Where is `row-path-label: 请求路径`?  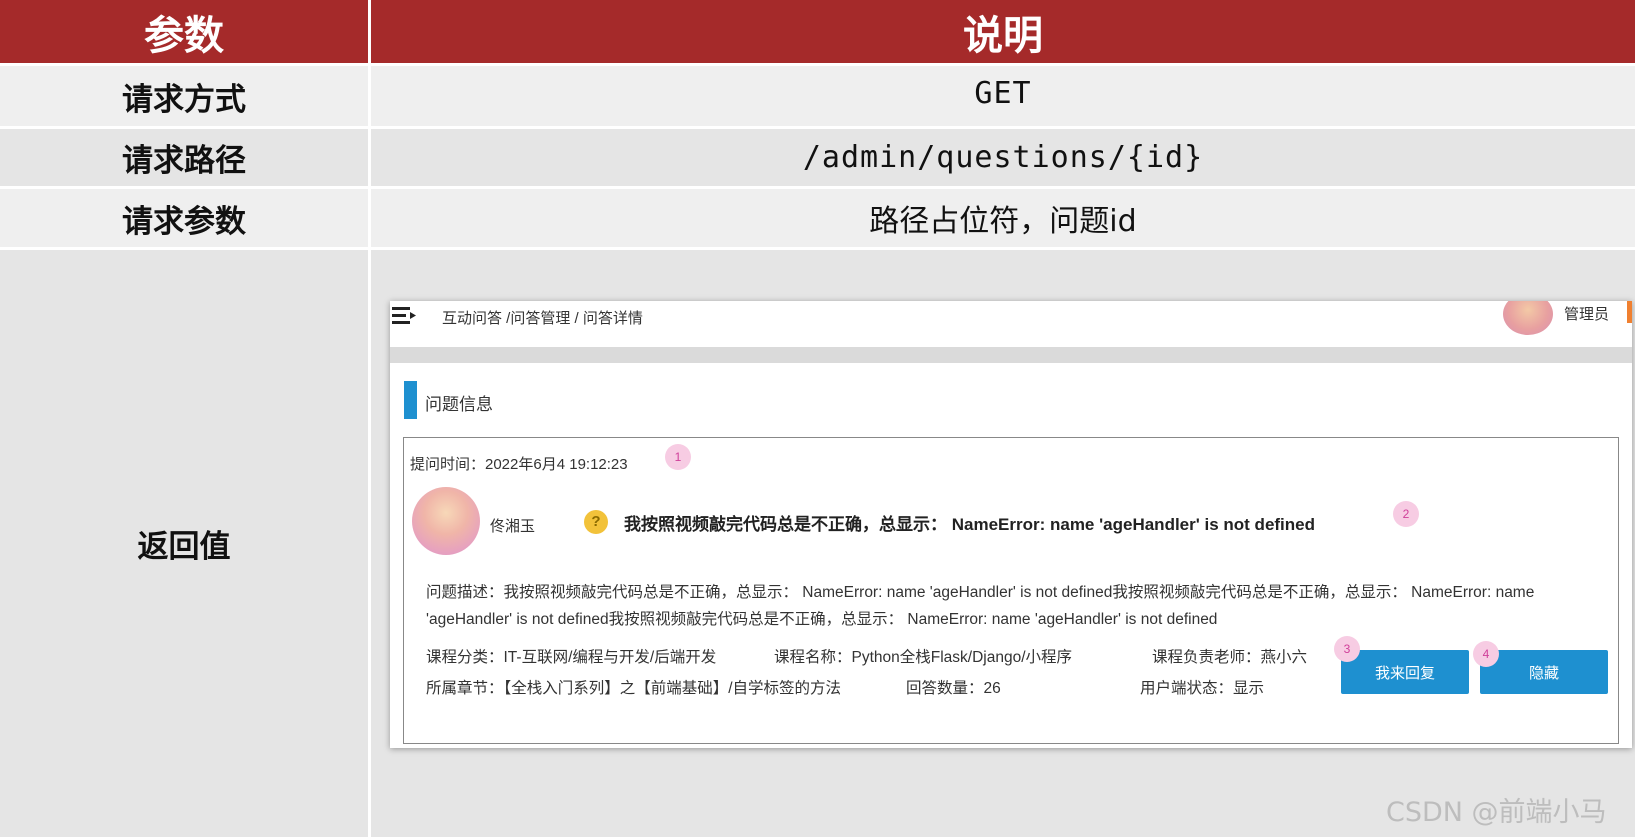 row-path-label: 请求路径 is located at coordinates (184, 157).